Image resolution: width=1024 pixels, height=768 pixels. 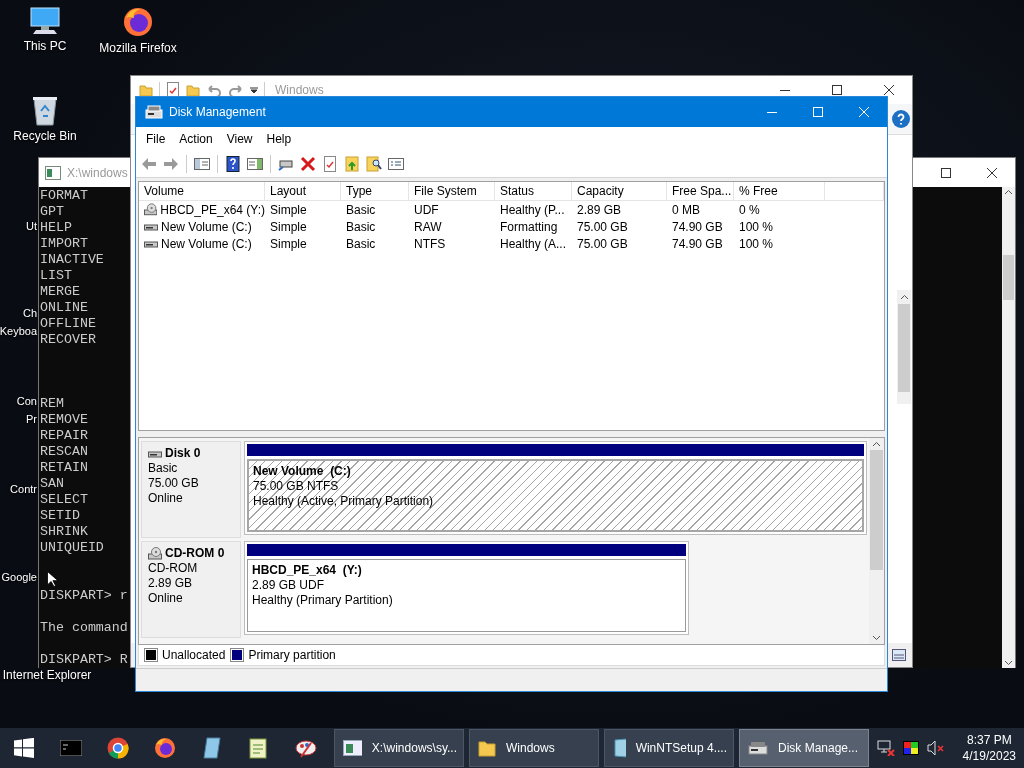 What do you see at coordinates (305, 748) in the screenshot?
I see `paint-icon` at bounding box center [305, 748].